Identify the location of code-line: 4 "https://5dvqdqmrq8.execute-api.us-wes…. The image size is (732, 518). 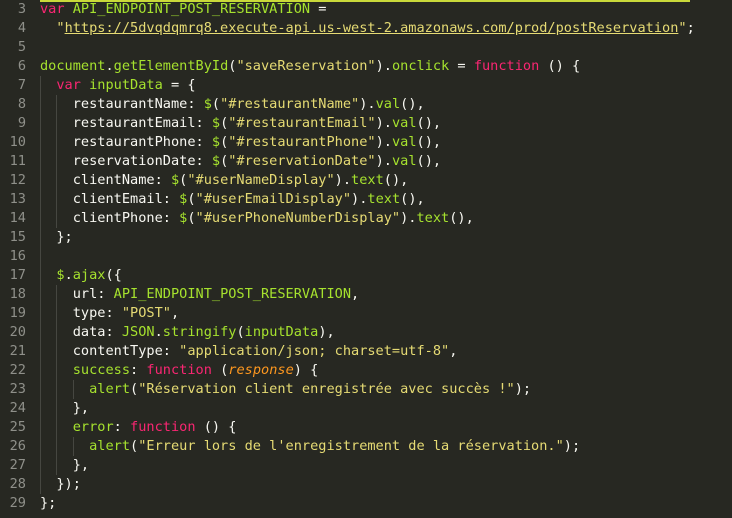
(366, 28).